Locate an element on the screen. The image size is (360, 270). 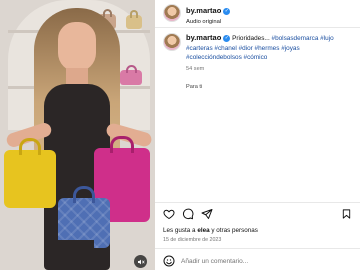
caption-avatar is located at coordinates (172, 42).